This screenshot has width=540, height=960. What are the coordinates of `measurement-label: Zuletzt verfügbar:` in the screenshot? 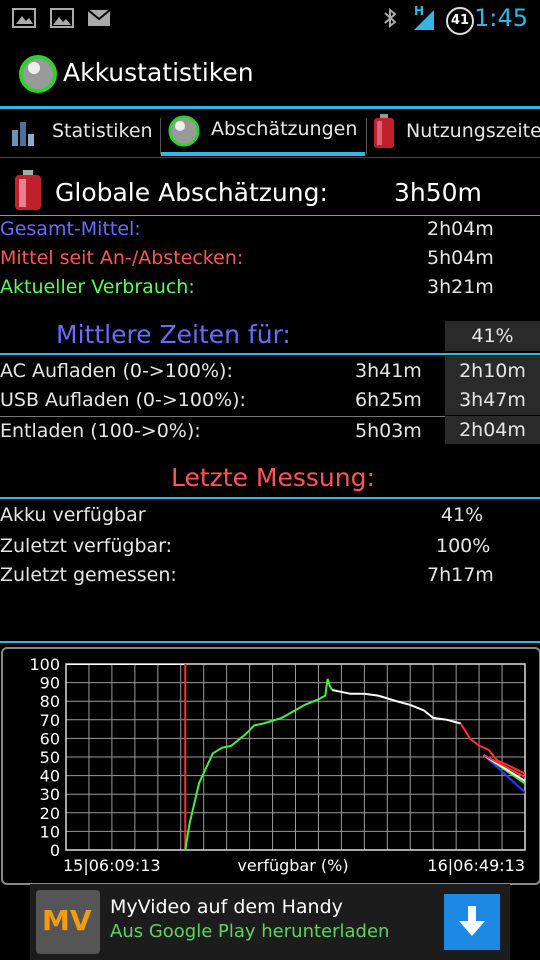 It's located at (86, 546).